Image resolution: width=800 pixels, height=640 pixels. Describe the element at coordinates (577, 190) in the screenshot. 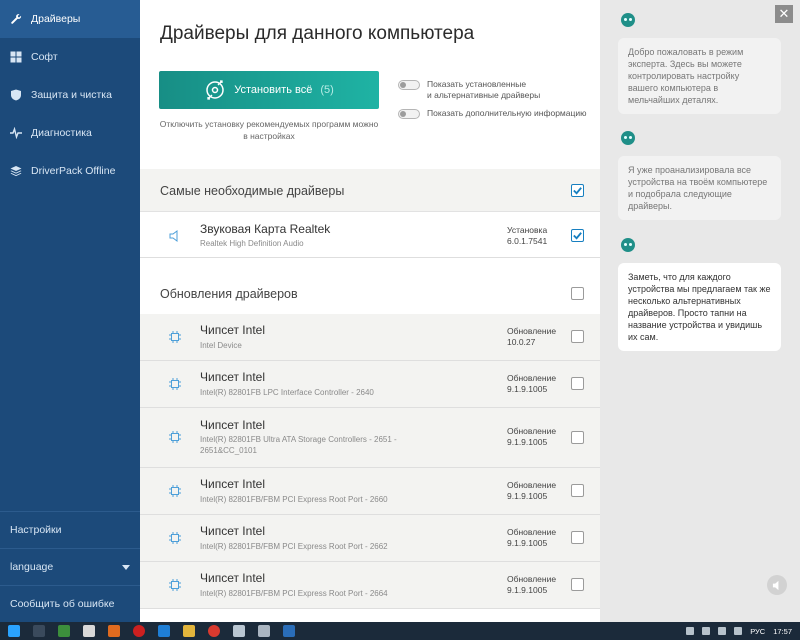

I see `section-essential-checkbox` at that location.